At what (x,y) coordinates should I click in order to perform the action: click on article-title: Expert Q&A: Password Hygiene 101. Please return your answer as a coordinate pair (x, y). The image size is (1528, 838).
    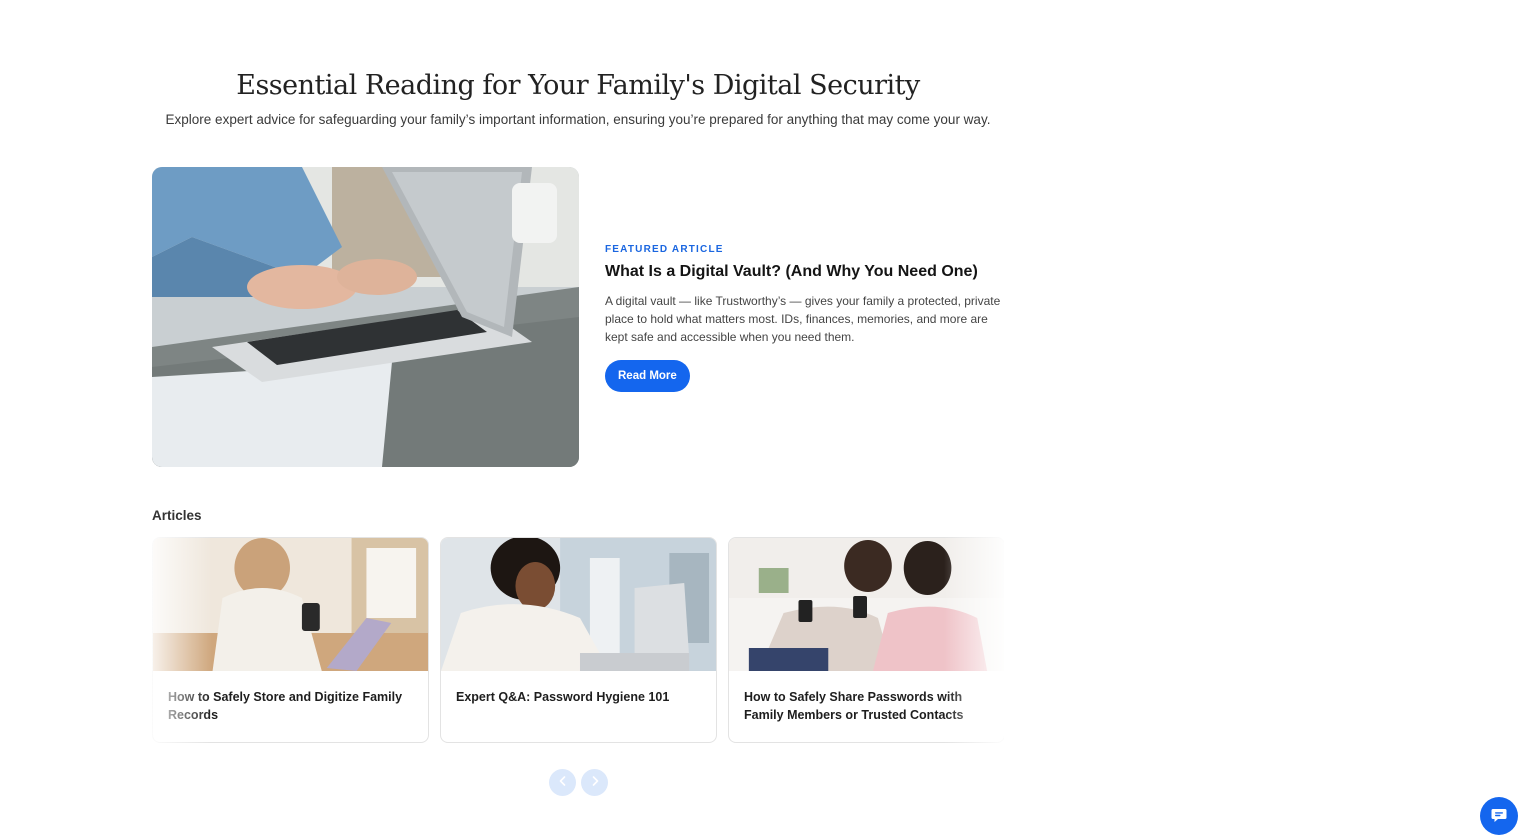
    Looking at the image, I should click on (563, 697).